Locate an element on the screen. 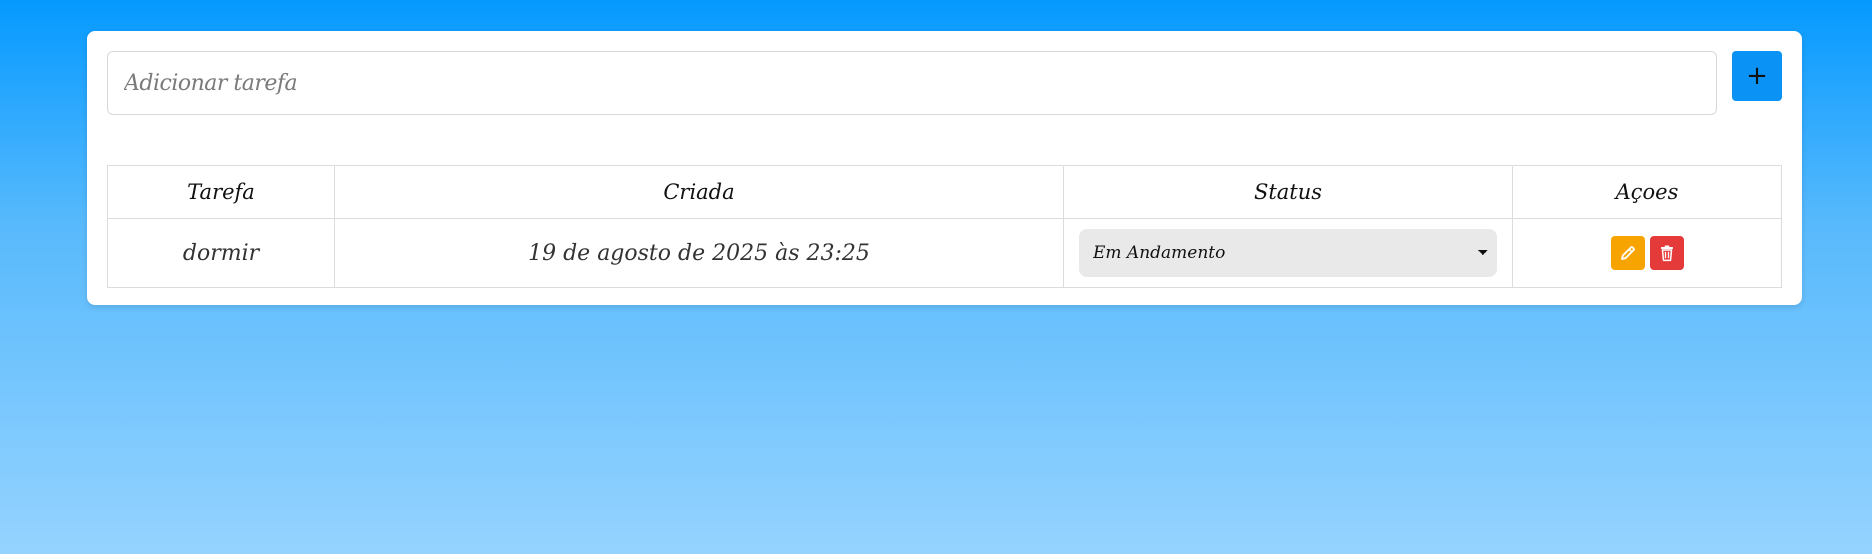 The width and height of the screenshot is (1872, 554). edit-button is located at coordinates (1627, 253).